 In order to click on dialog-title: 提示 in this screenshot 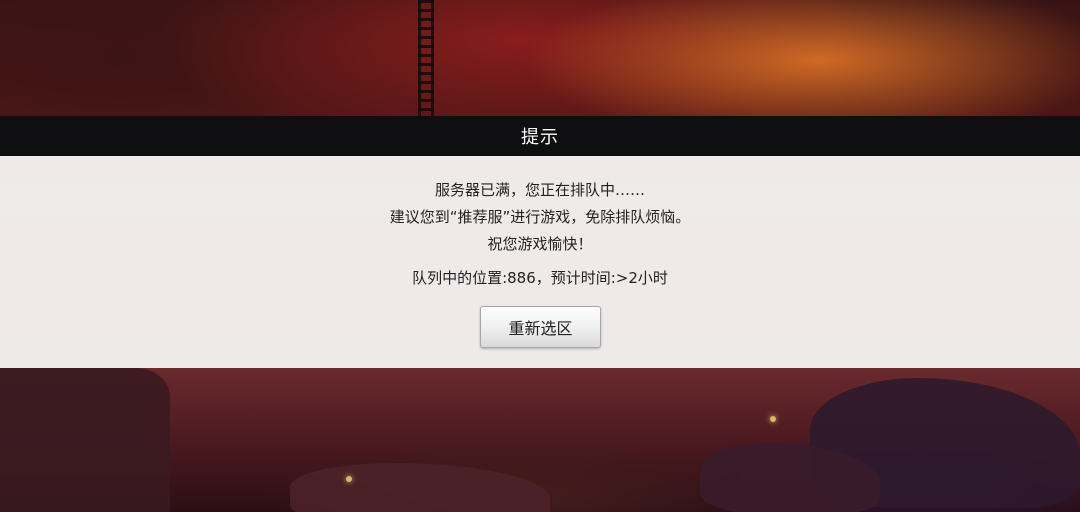, I will do `click(540, 137)`.